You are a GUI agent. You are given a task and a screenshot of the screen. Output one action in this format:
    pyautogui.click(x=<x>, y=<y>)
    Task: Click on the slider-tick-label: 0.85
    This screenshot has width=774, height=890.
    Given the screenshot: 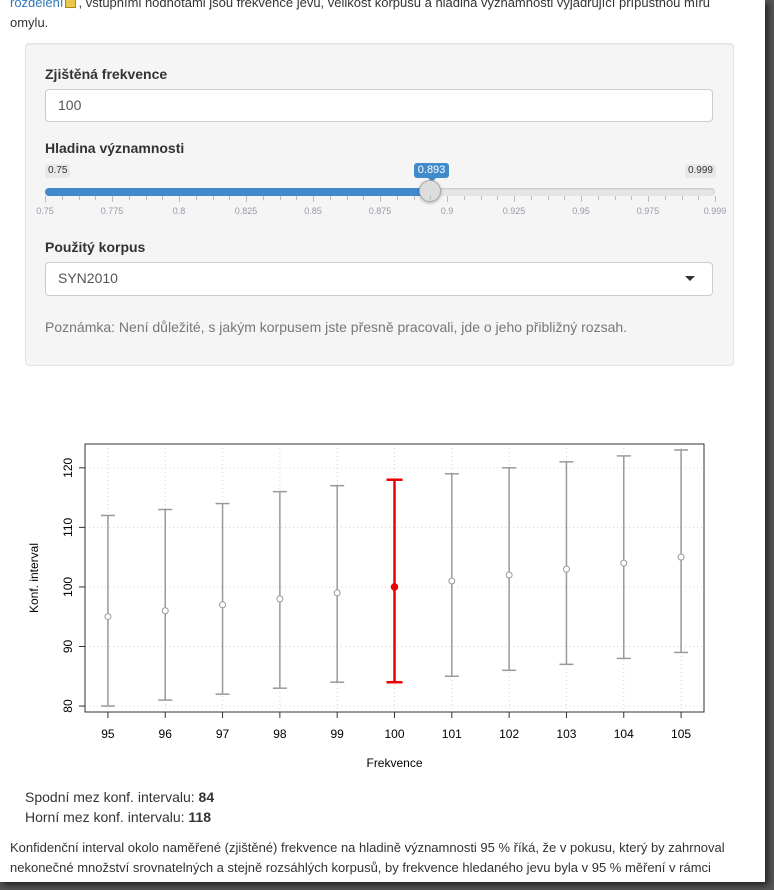 What is the action you would take?
    pyautogui.click(x=313, y=211)
    